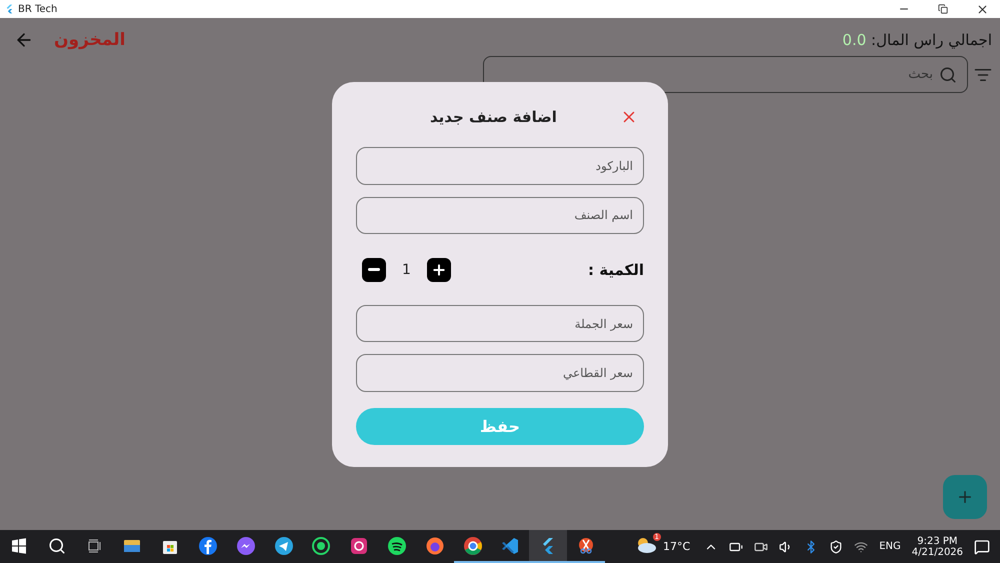 Image resolution: width=1000 pixels, height=563 pixels. Describe the element at coordinates (18, 546) in the screenshot. I see `start-icon` at that location.